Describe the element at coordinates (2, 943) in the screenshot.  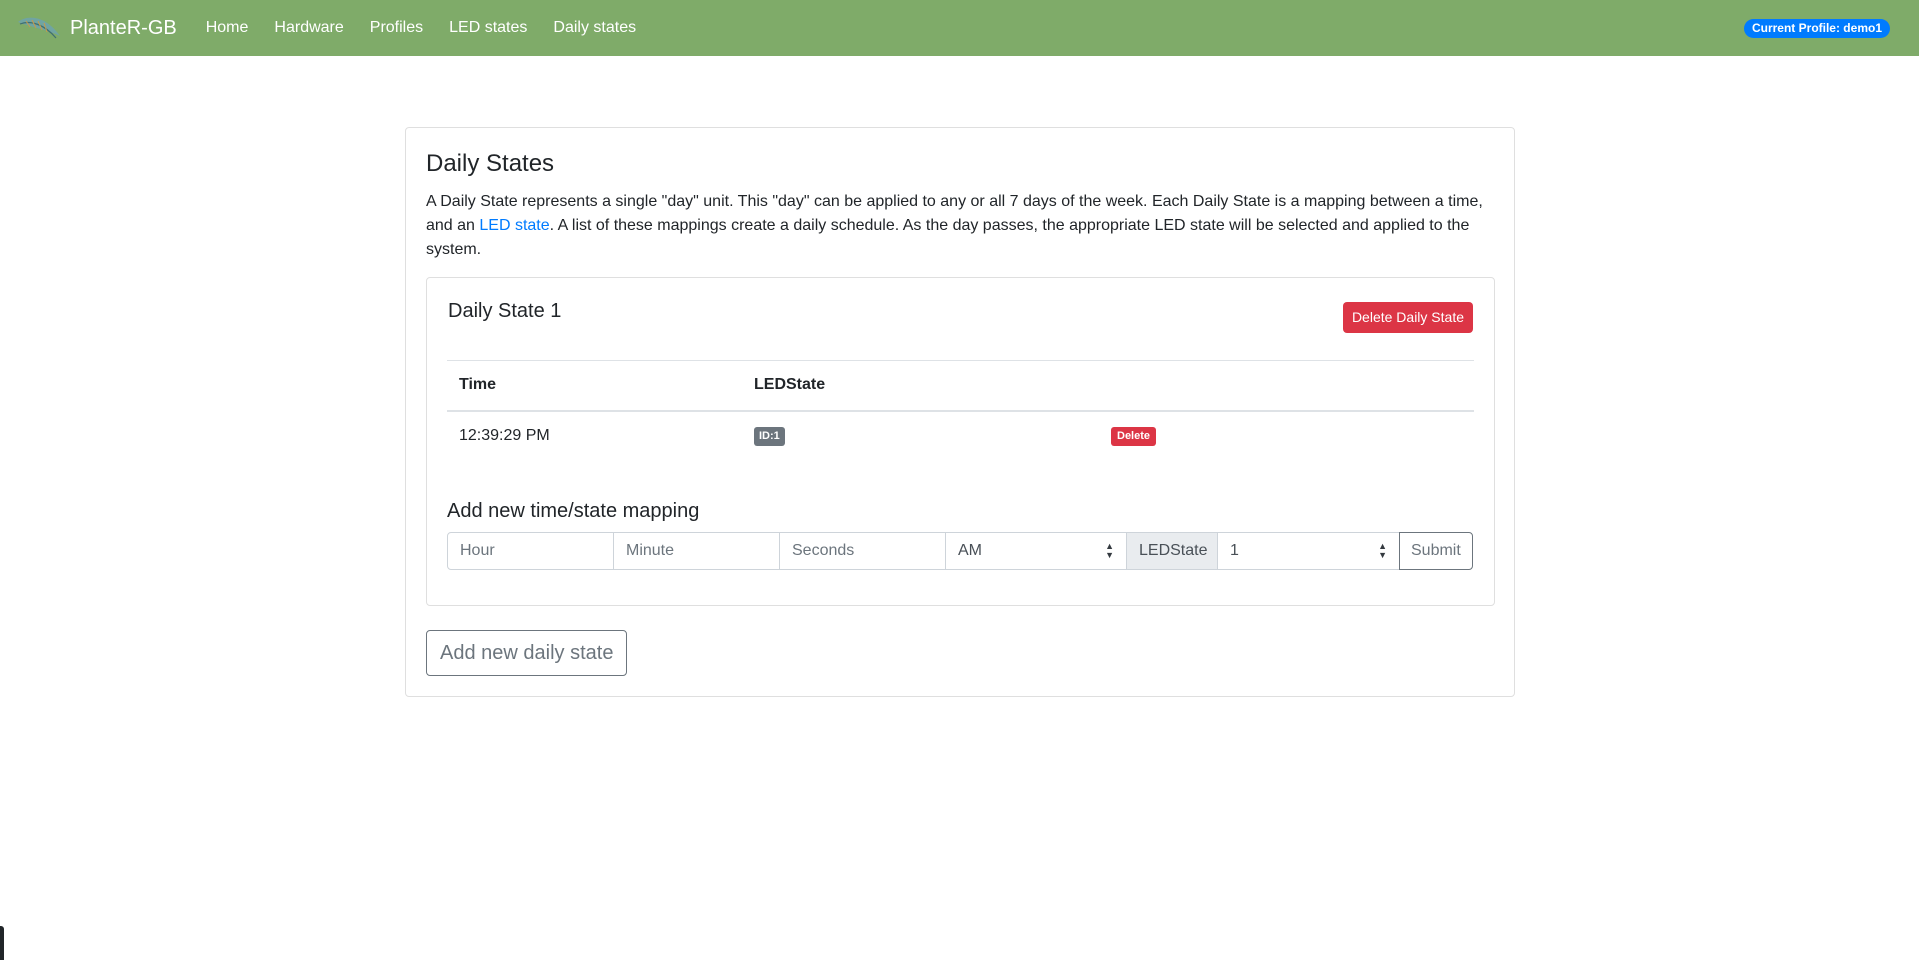
I see `corner-mark` at that location.